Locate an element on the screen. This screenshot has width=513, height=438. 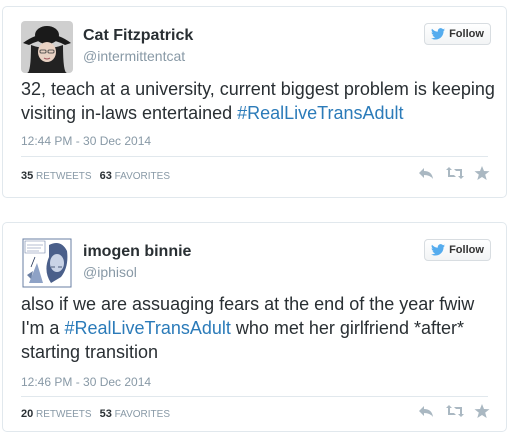
display-name: Cat Fitzpatrick is located at coordinates (138, 36).